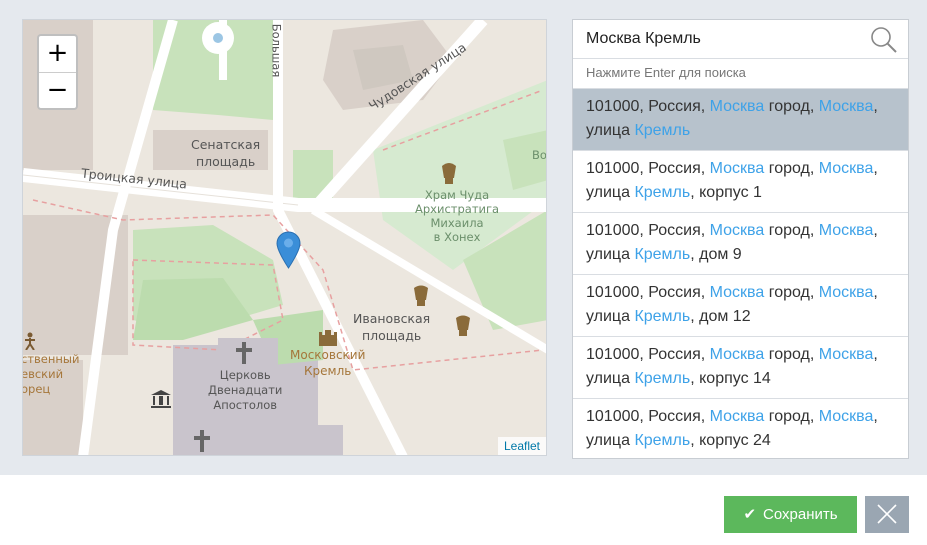 The height and width of the screenshot is (545, 927). I want to click on church-cross-icon, so click(244, 353).